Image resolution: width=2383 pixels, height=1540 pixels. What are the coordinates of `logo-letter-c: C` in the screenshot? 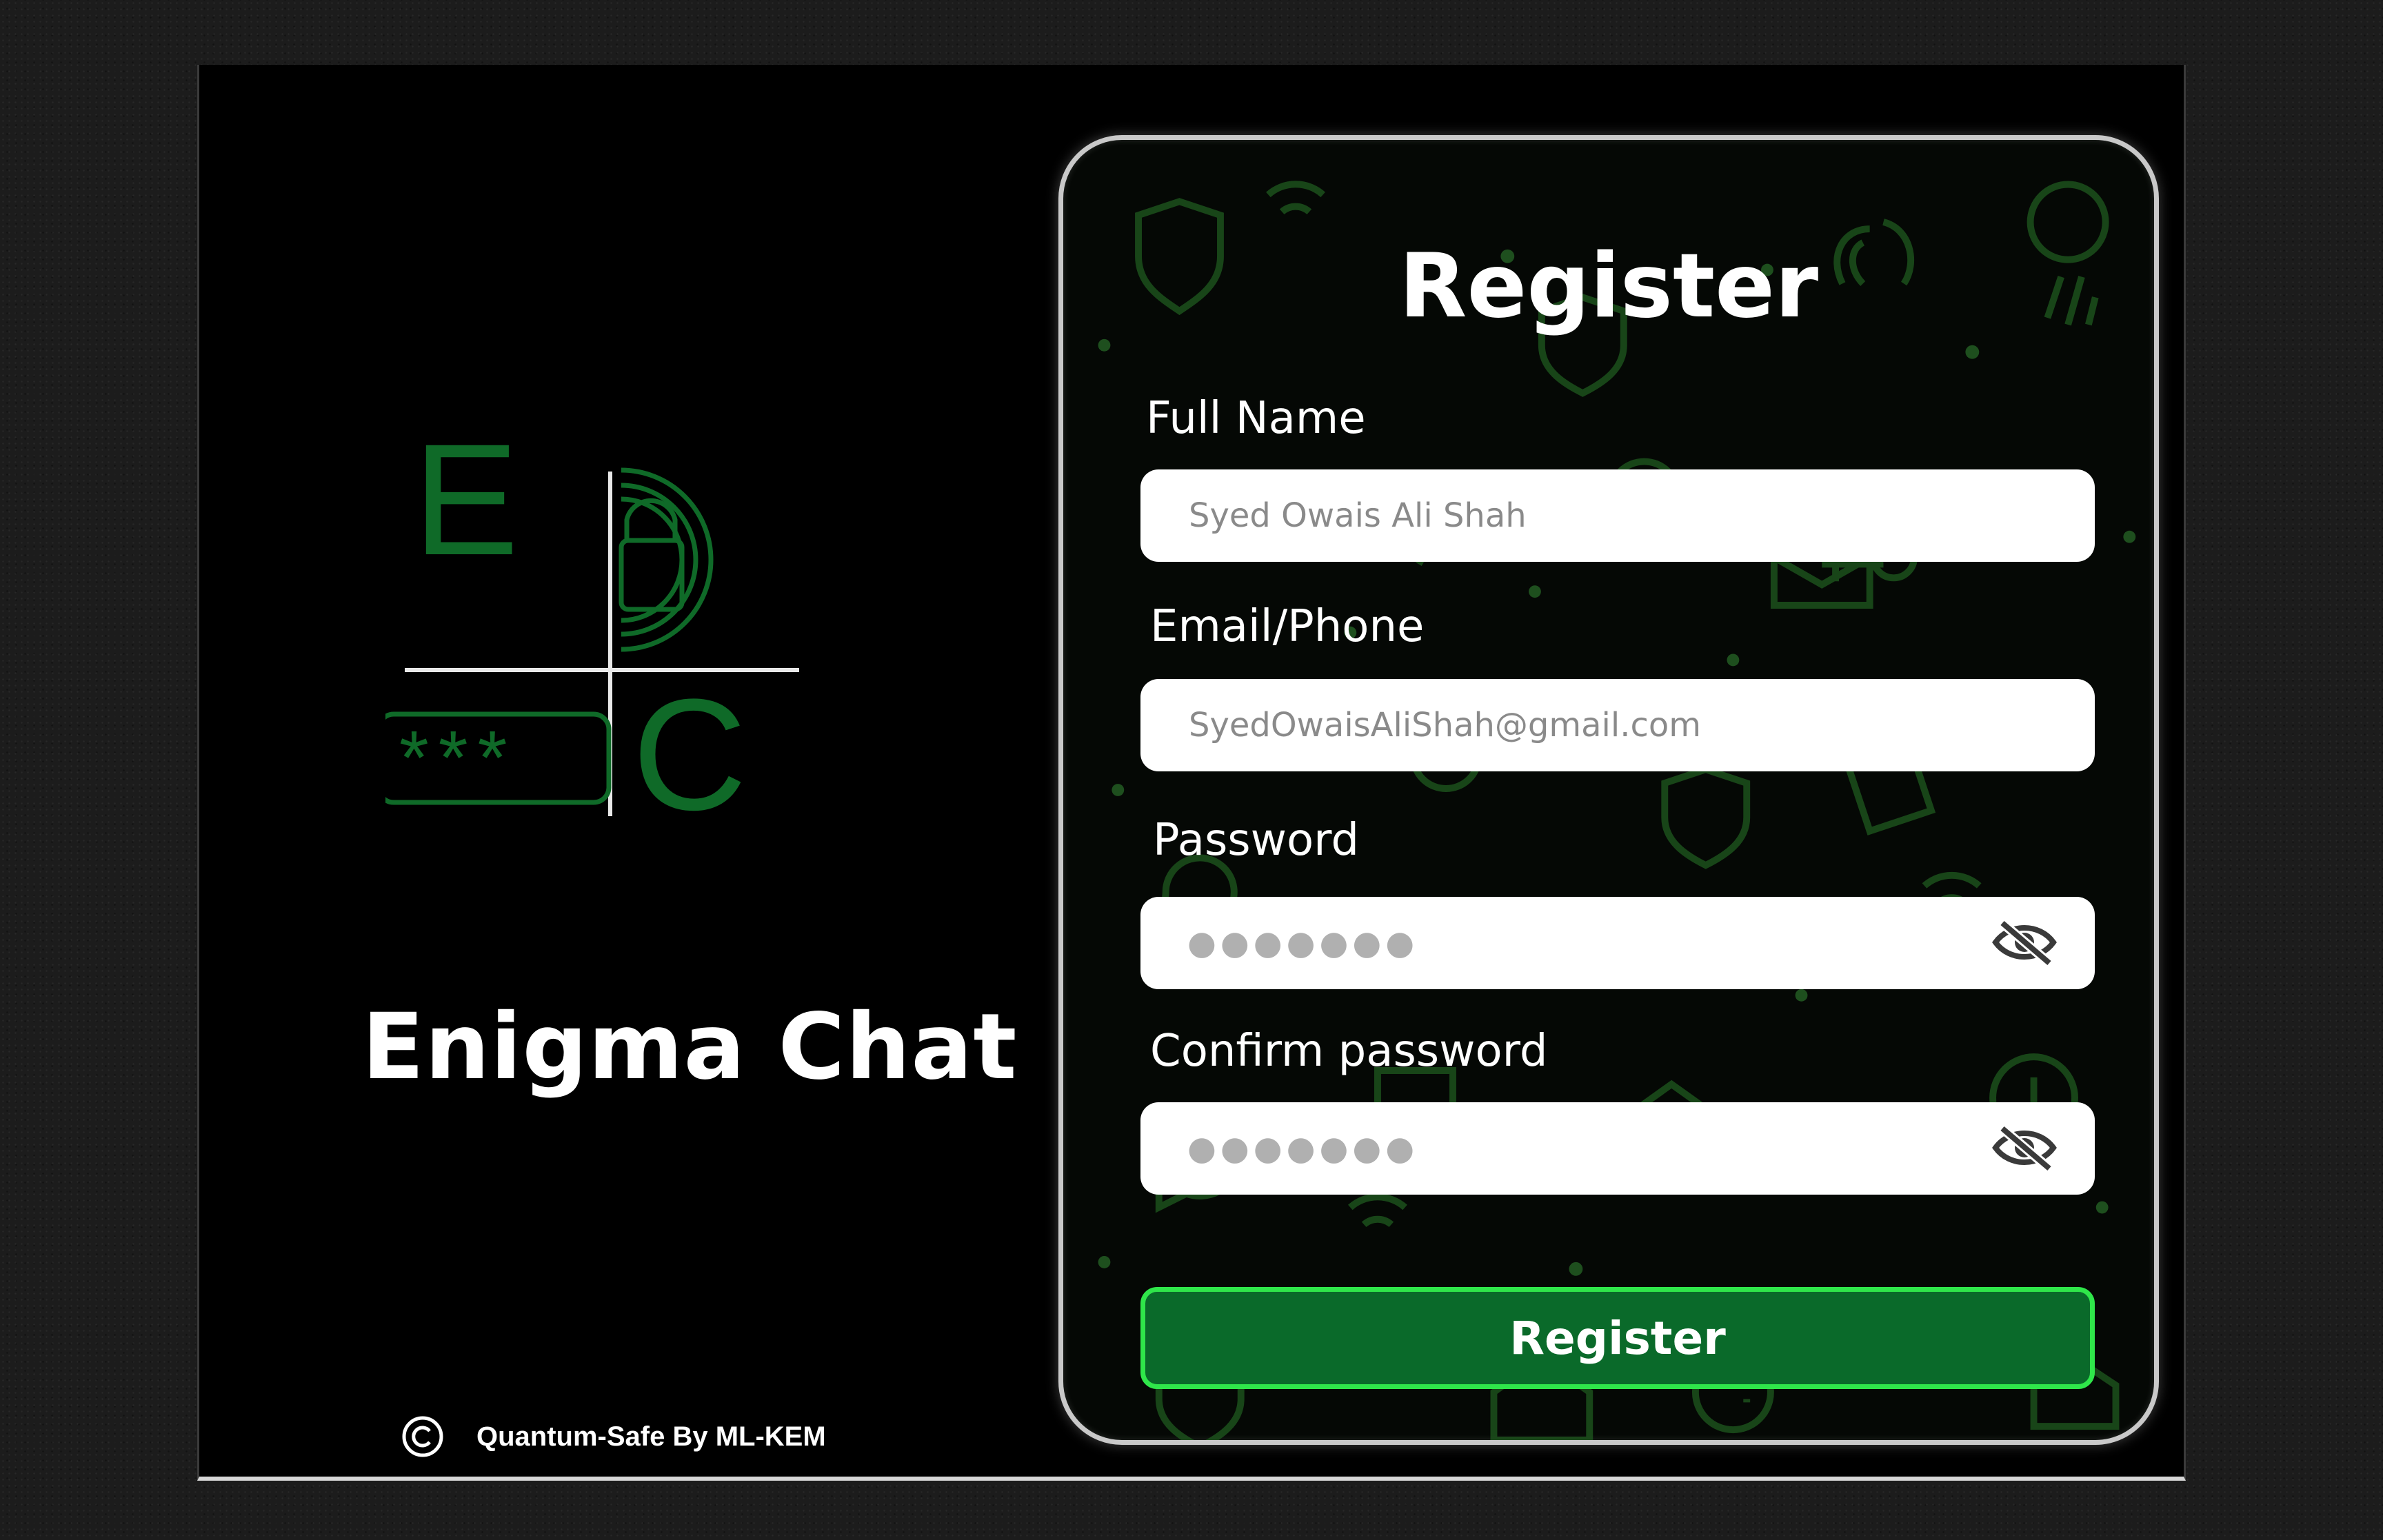 It's located at (689, 741).